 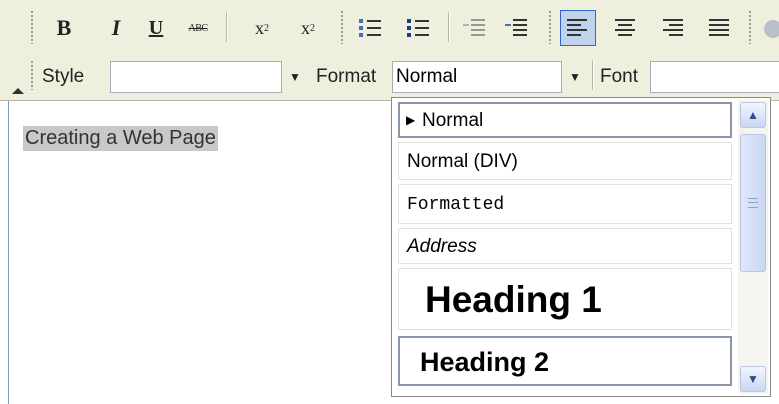 I want to click on underline-label: U, so click(x=156, y=27).